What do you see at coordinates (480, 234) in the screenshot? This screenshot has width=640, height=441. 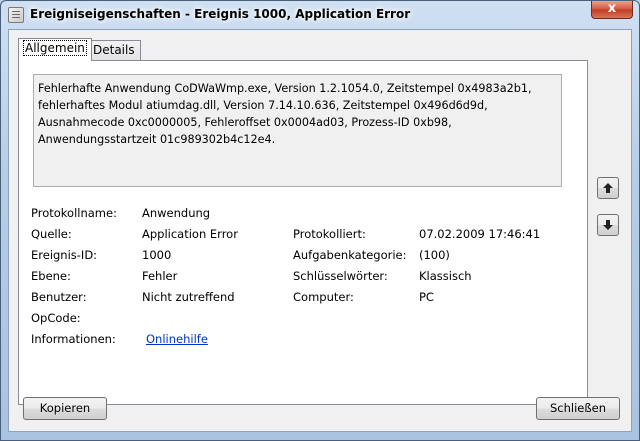 I see `value-protokolliert: 07.02.2009 17:46:41` at bounding box center [480, 234].